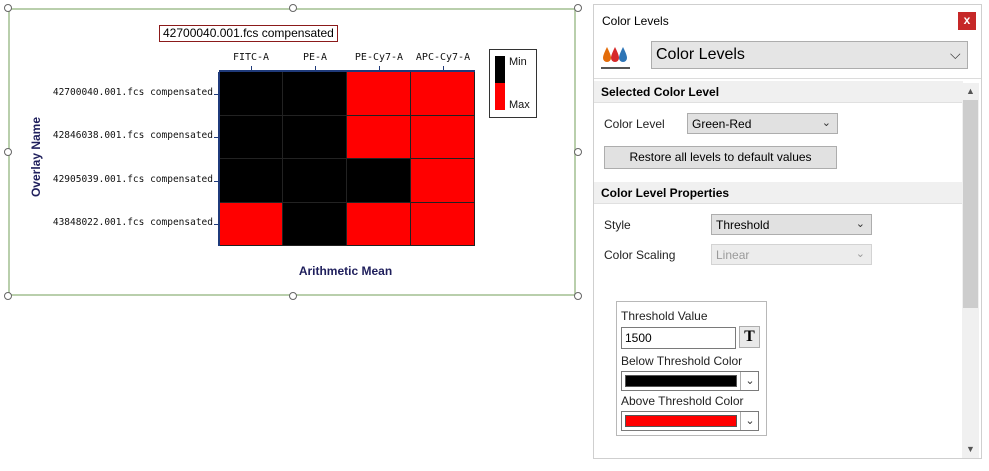  I want to click on row-label: 42905039.001.fcs compensated, so click(132, 179).